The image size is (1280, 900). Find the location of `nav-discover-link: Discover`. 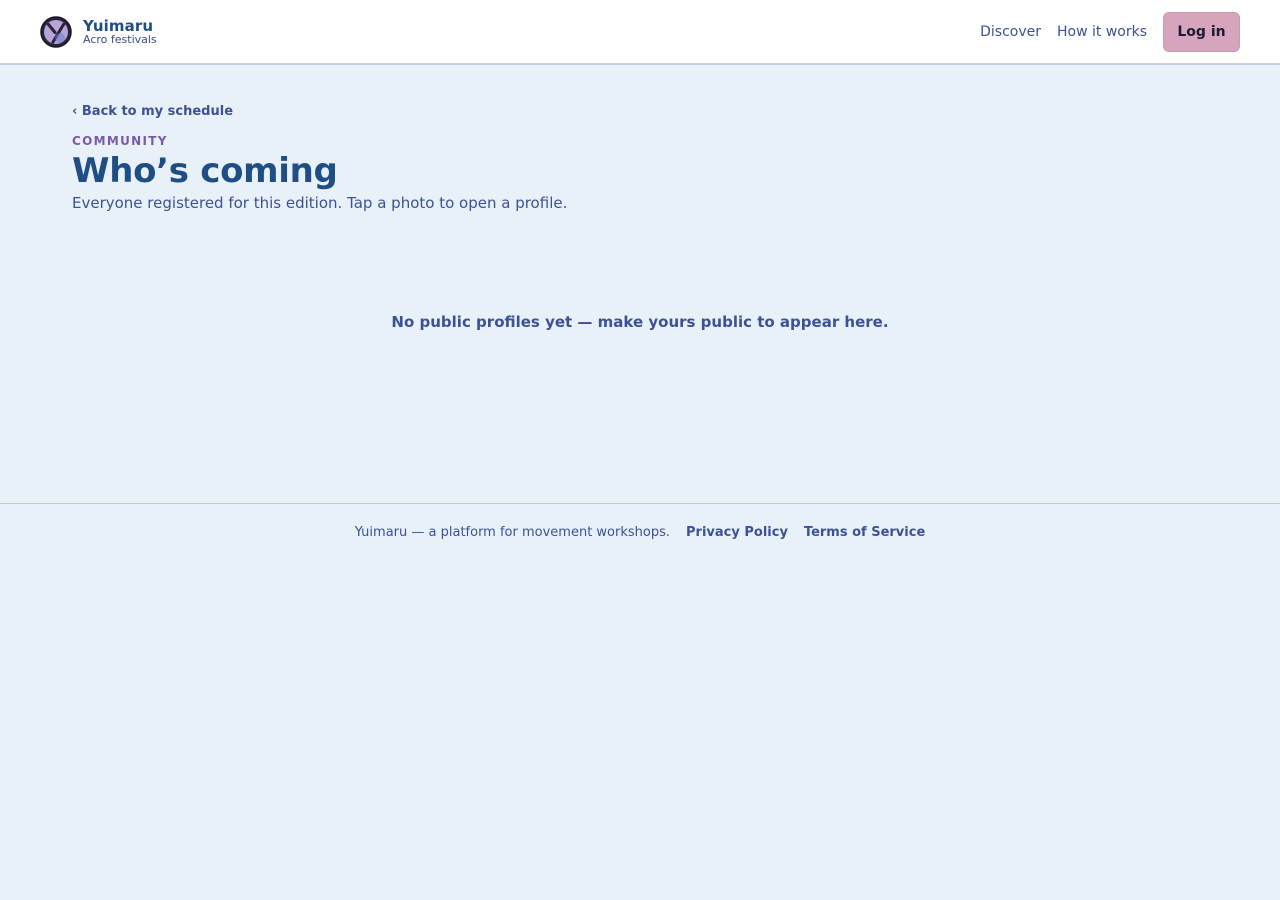

nav-discover-link: Discover is located at coordinates (1010, 32).